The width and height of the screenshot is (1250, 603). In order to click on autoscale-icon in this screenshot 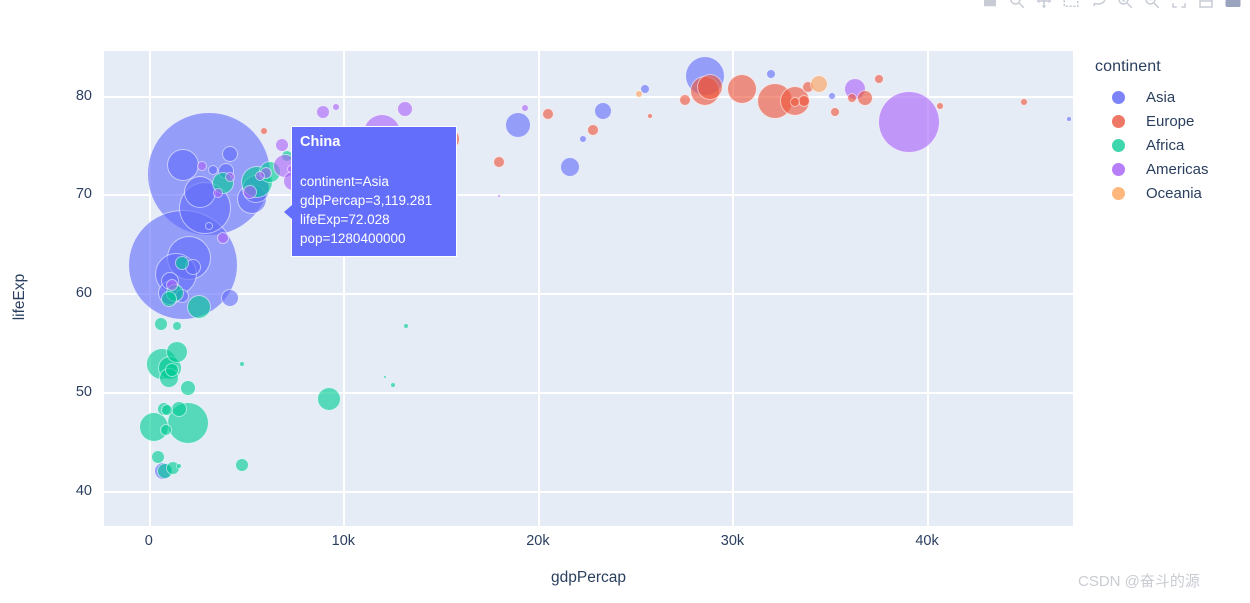, I will do `click(1179, 5)`.